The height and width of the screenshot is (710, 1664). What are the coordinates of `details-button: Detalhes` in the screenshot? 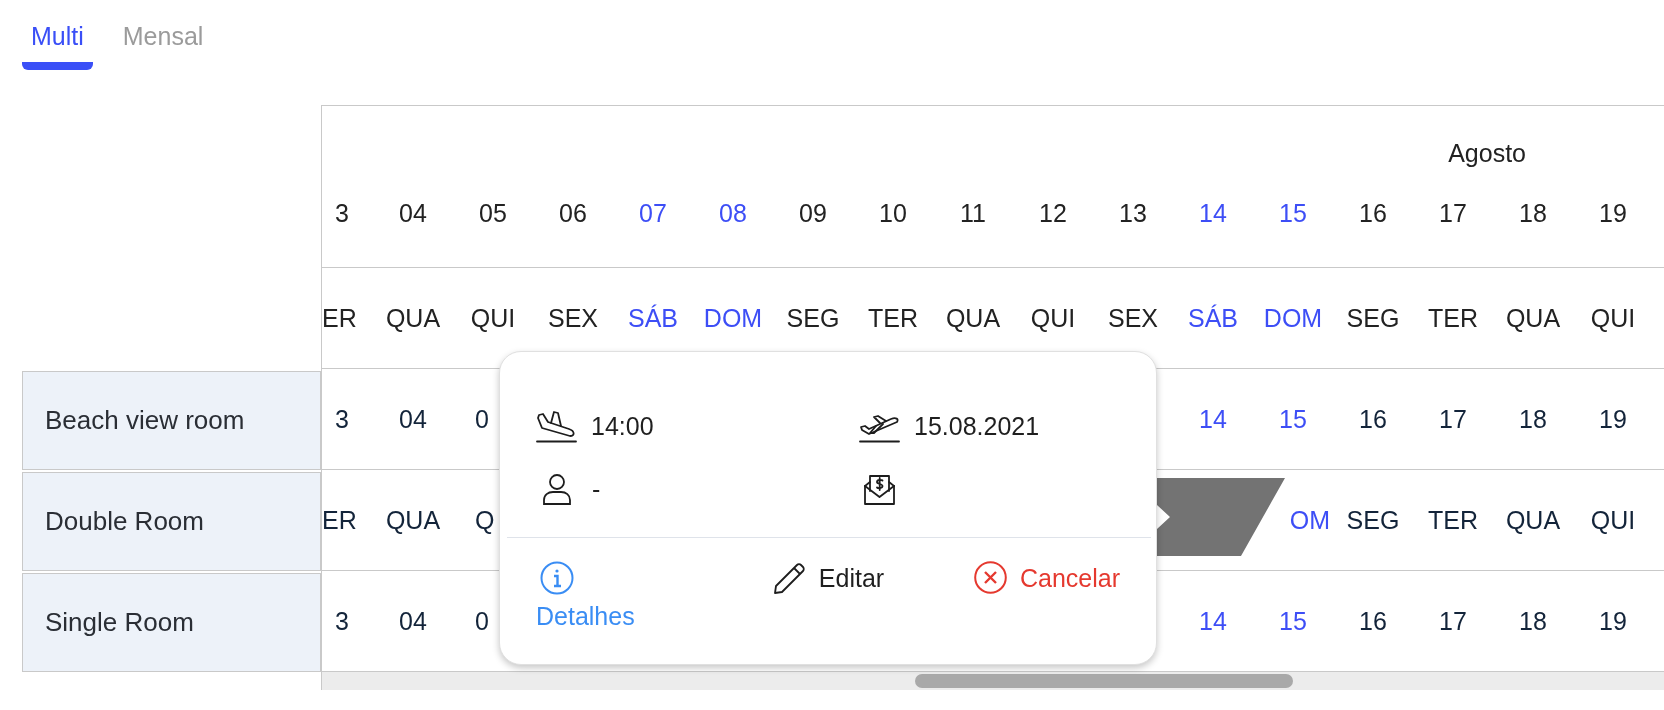 It's located at (585, 596).